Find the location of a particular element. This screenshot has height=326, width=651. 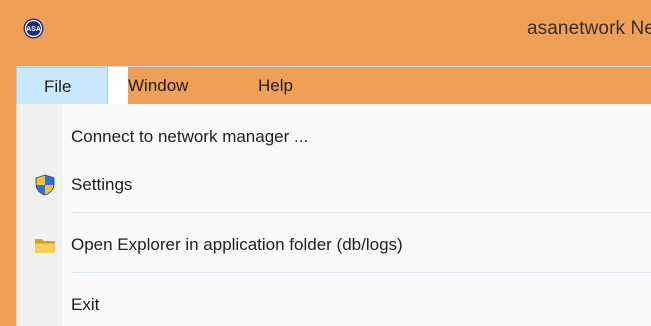

shield-icon is located at coordinates (45, 185).